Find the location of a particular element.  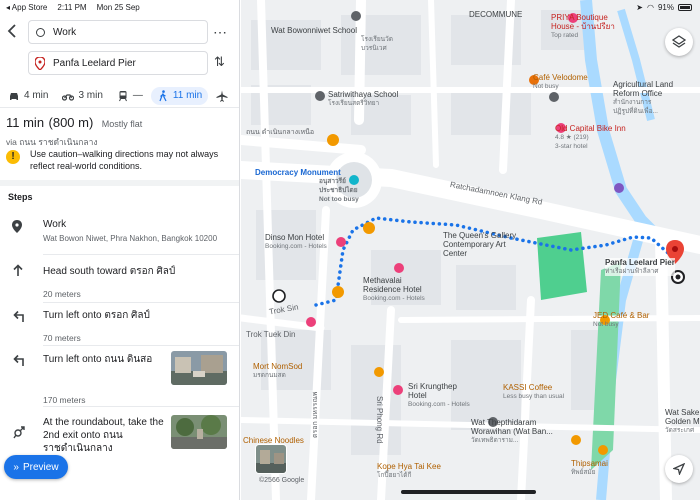

map-label-wat-saket: Wat Sake Golden M วัดสระเกศ is located at coordinates (682, 421).